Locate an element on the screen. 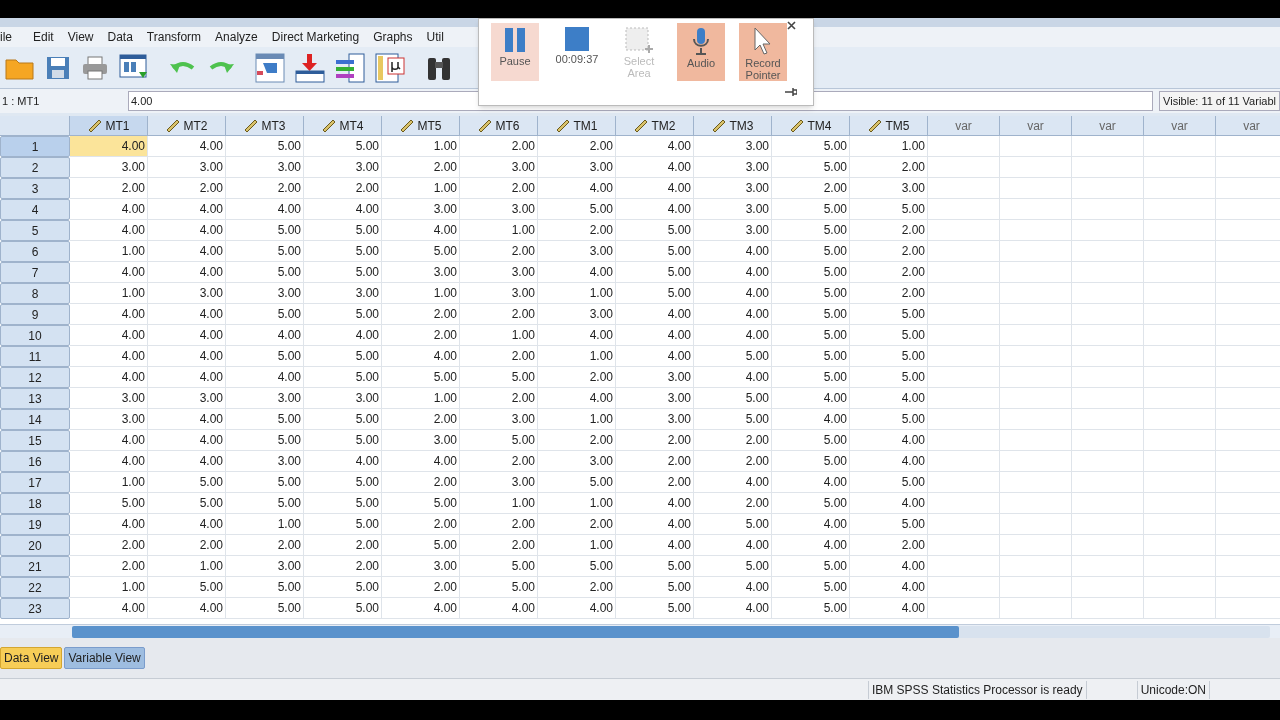  row-header: 8 is located at coordinates (35, 293).